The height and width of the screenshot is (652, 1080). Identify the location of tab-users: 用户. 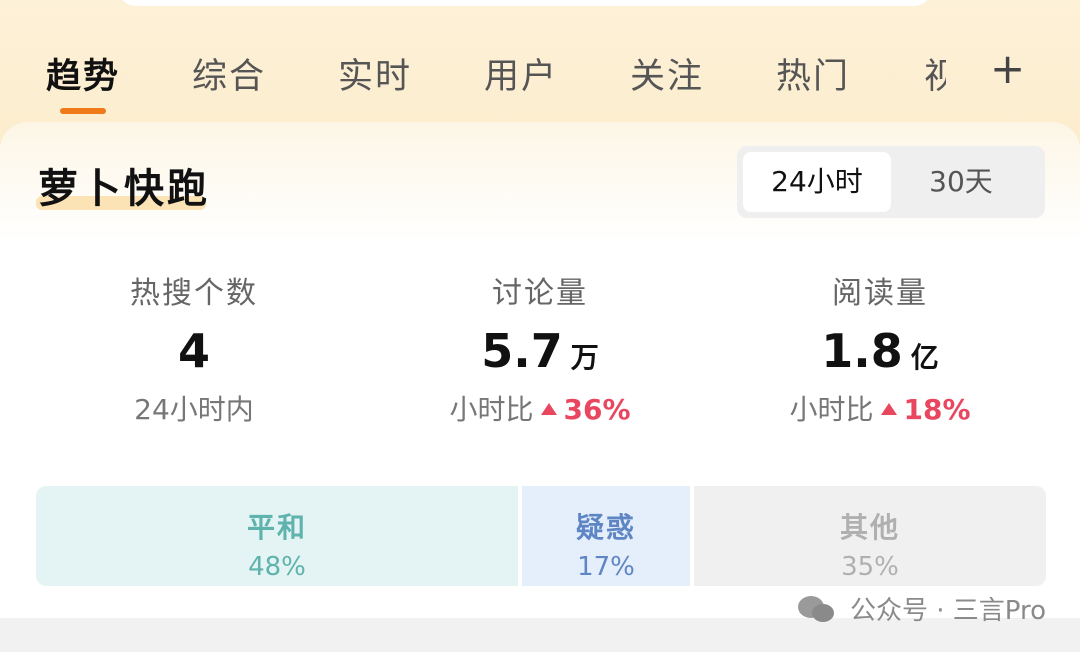
(521, 73).